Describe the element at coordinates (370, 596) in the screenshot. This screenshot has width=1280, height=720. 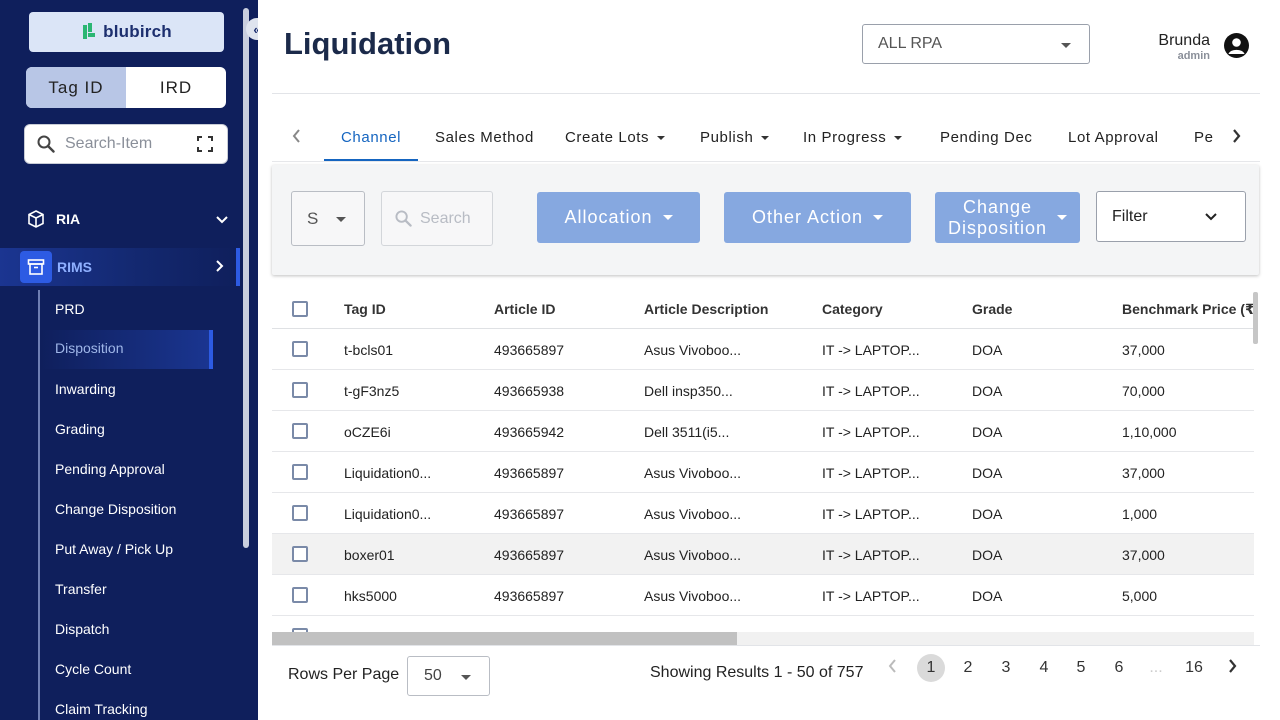
I see `cell-tag-id: hks5000` at that location.